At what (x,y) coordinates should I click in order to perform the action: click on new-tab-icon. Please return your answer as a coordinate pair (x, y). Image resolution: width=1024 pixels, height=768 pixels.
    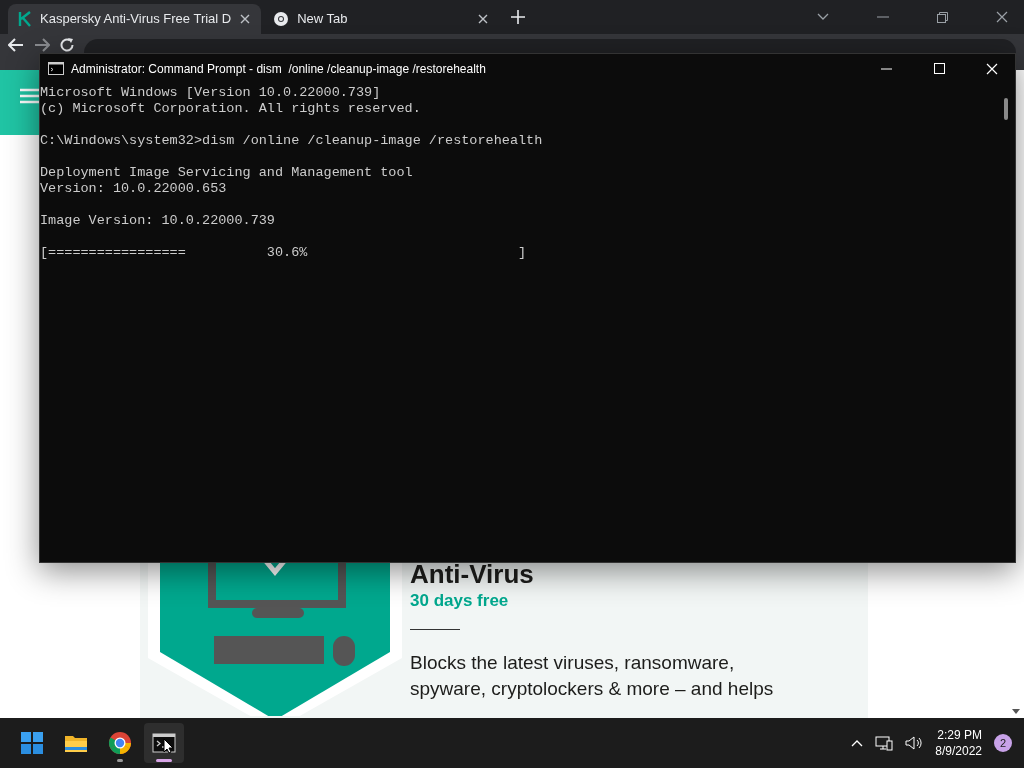
    Looking at the image, I should click on (518, 17).